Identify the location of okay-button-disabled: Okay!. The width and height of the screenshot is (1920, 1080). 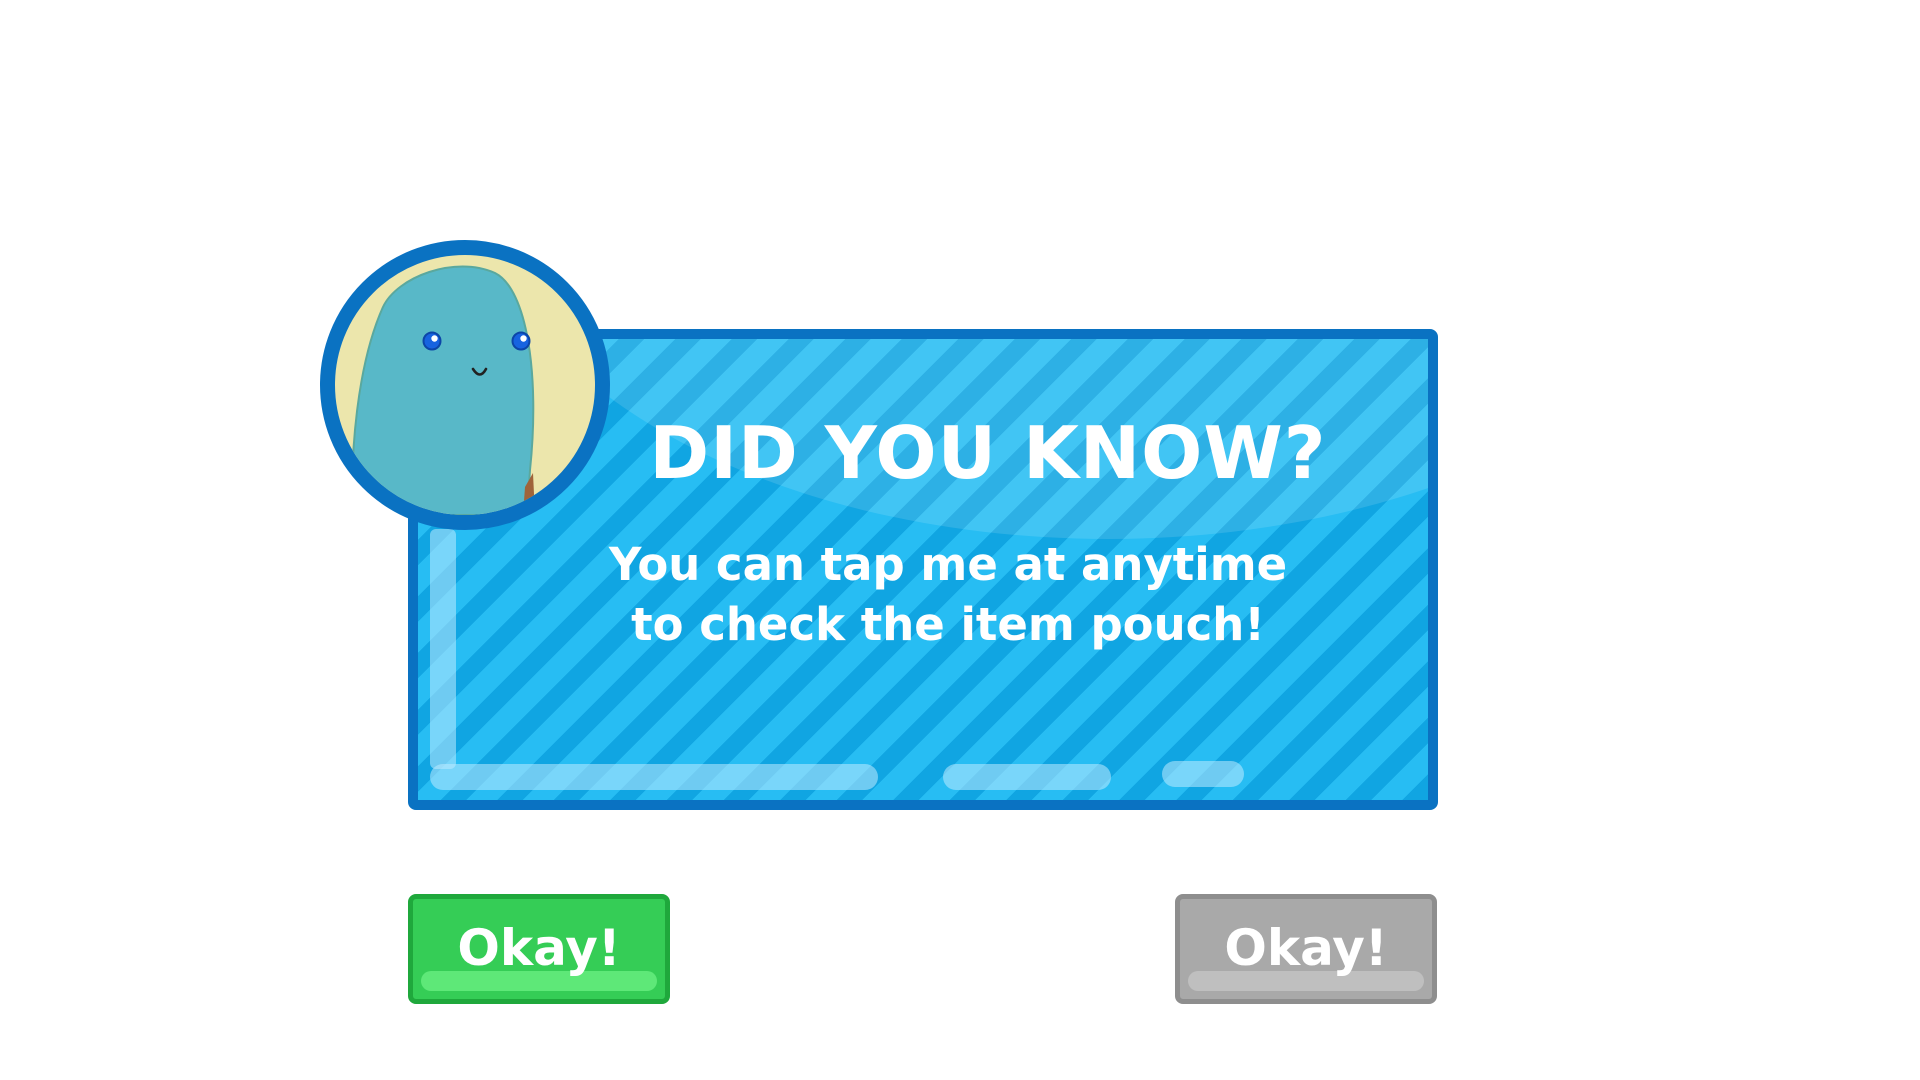
(1306, 949).